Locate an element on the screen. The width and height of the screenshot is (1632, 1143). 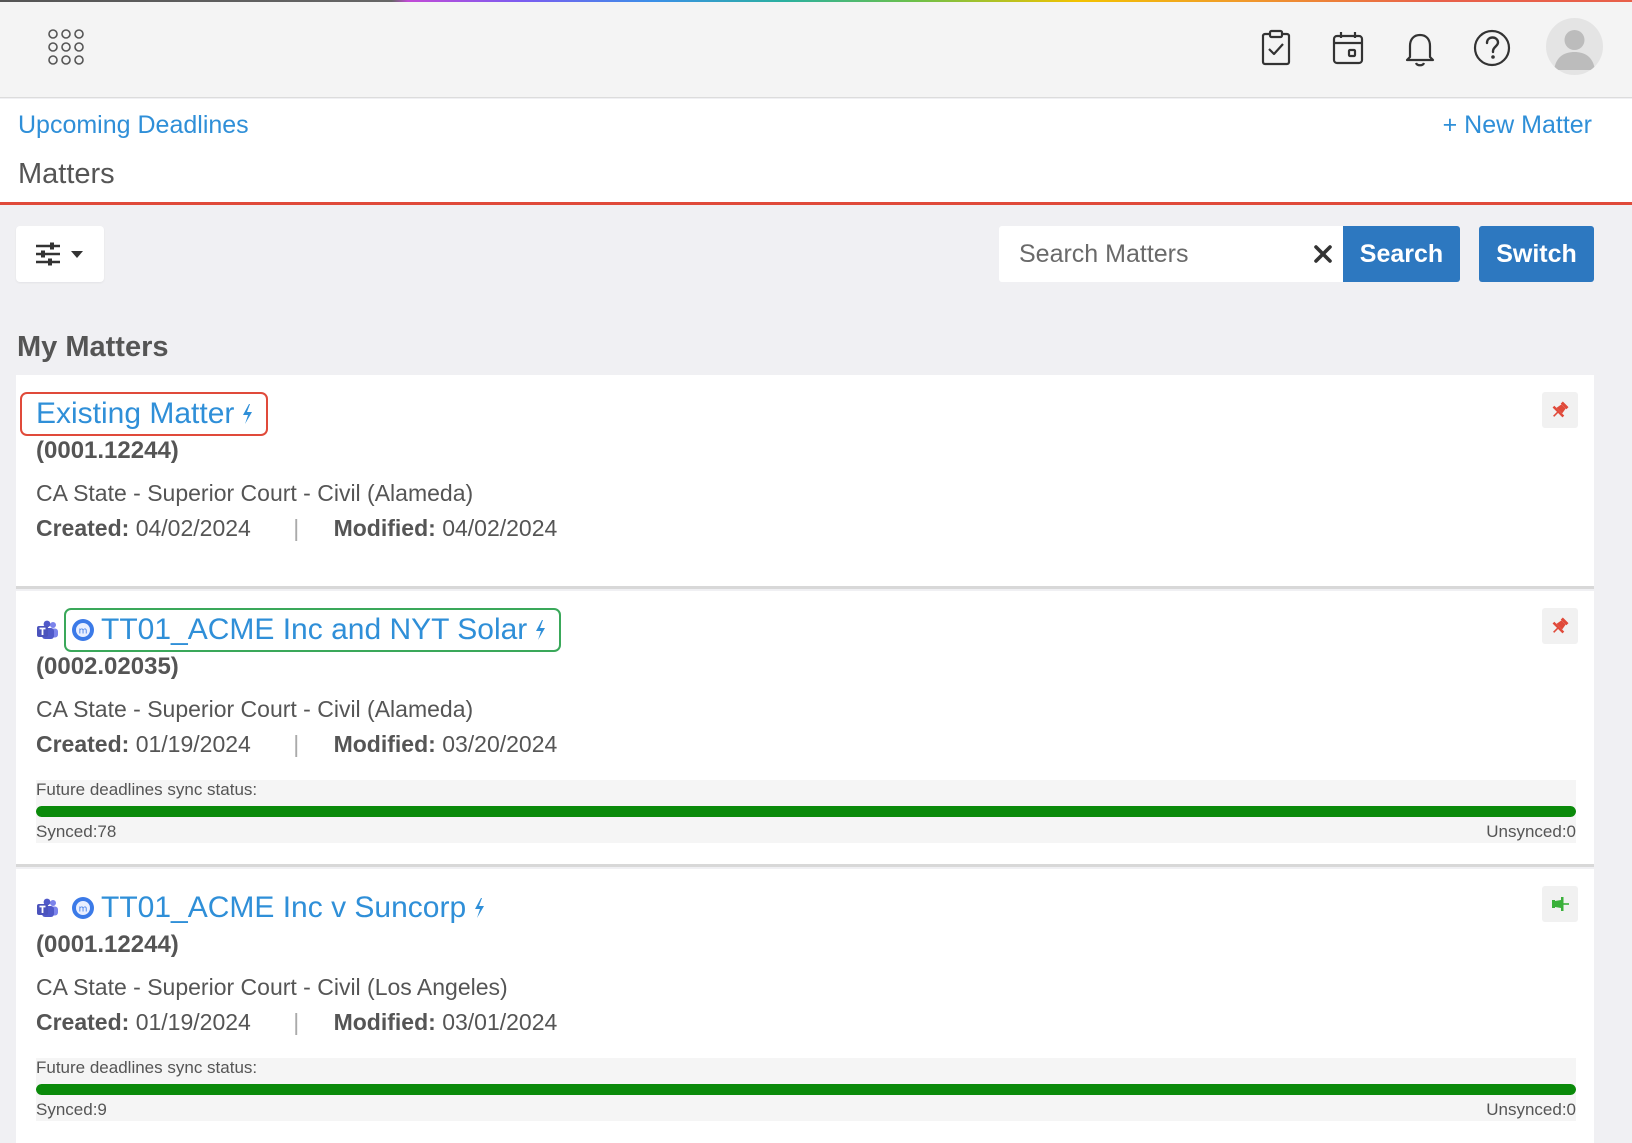
matter-title-link: TT01_ACME Inc v Suncorp is located at coordinates (283, 908).